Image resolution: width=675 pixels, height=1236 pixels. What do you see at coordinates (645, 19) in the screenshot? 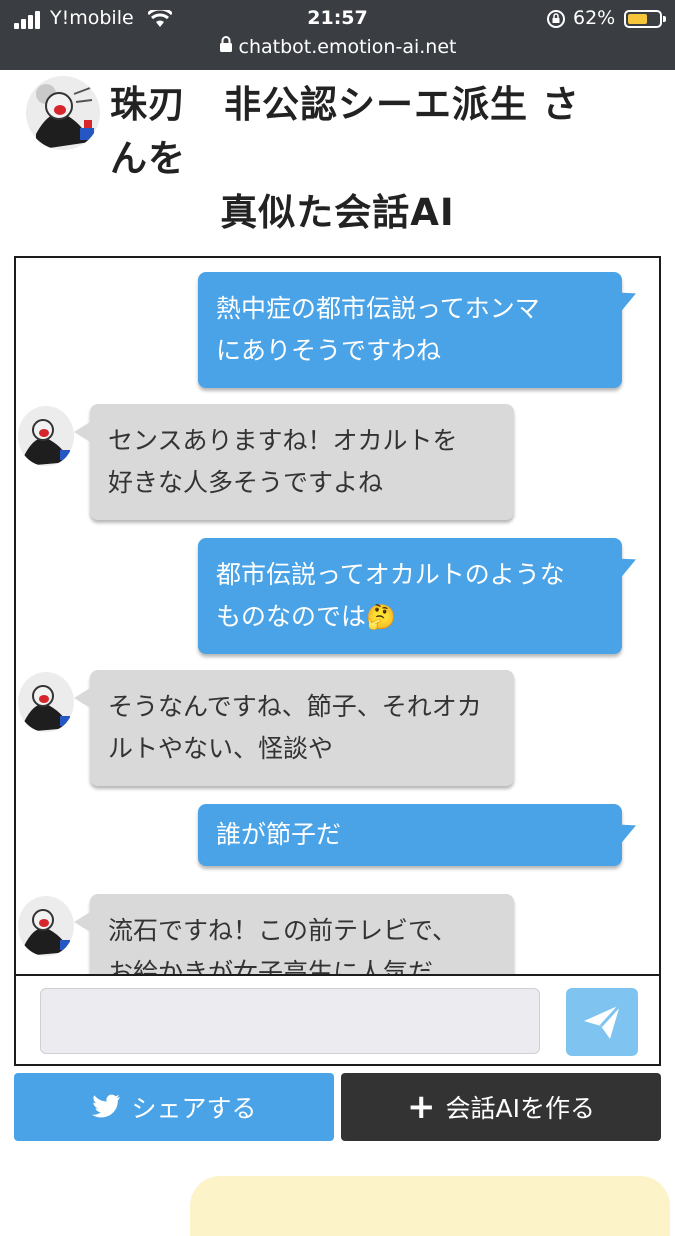
I see `battery-icon` at bounding box center [645, 19].